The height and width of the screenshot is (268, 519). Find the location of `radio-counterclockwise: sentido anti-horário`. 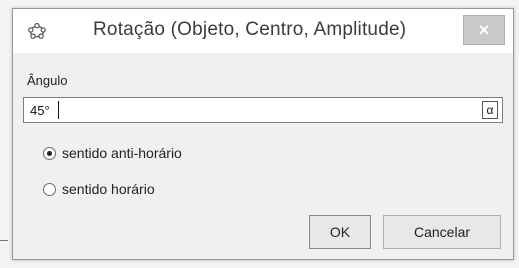

radio-counterclockwise: sentido anti-horário is located at coordinates (112, 153).